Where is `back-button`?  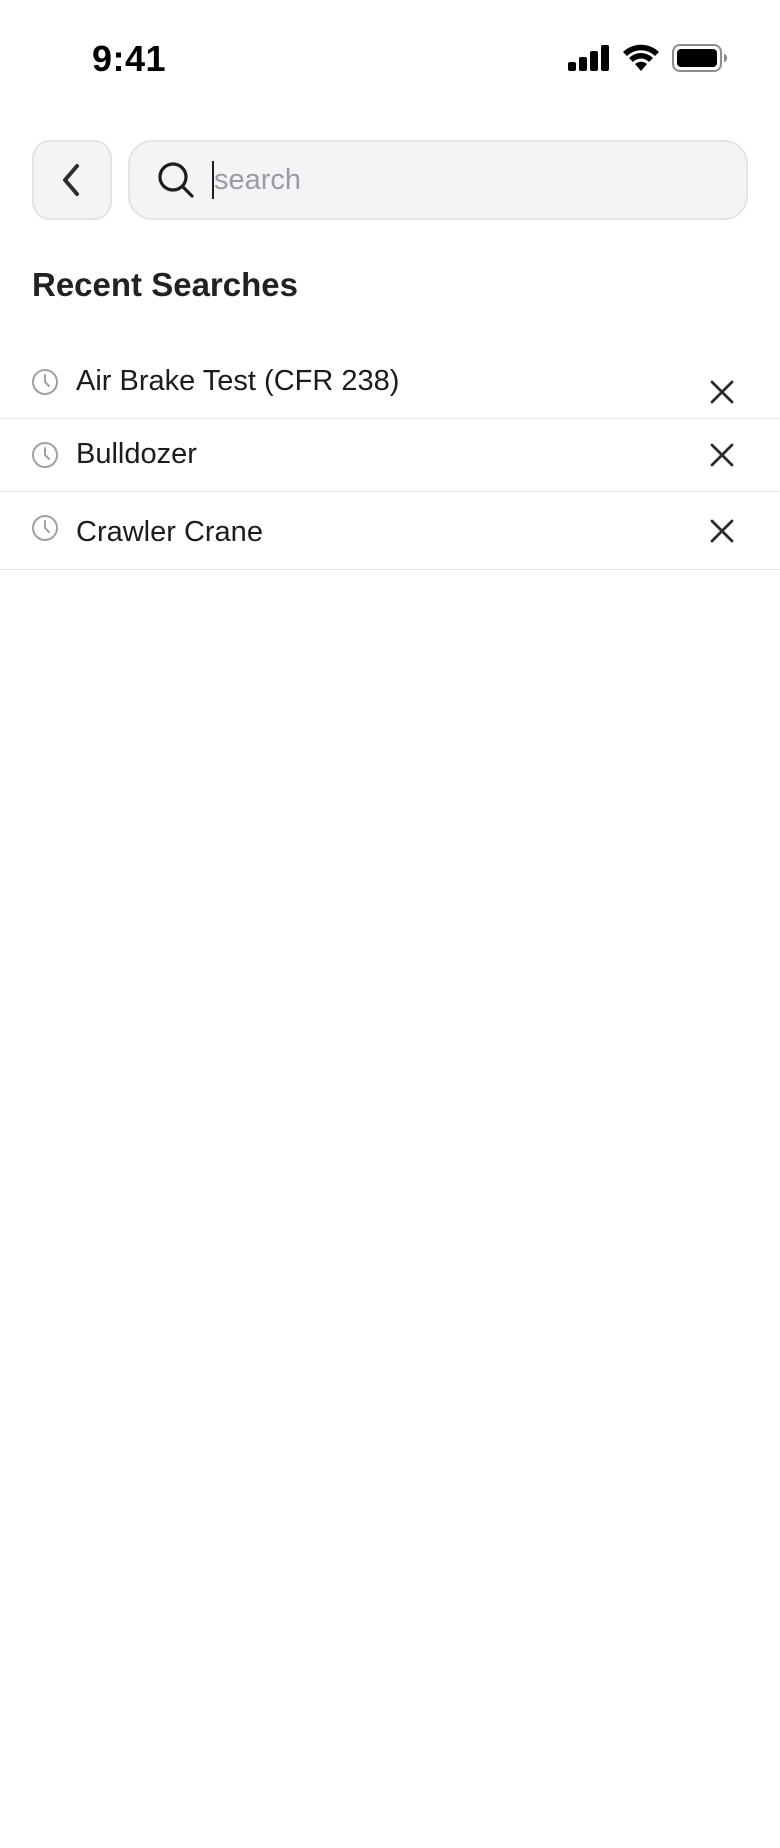
back-button is located at coordinates (72, 180).